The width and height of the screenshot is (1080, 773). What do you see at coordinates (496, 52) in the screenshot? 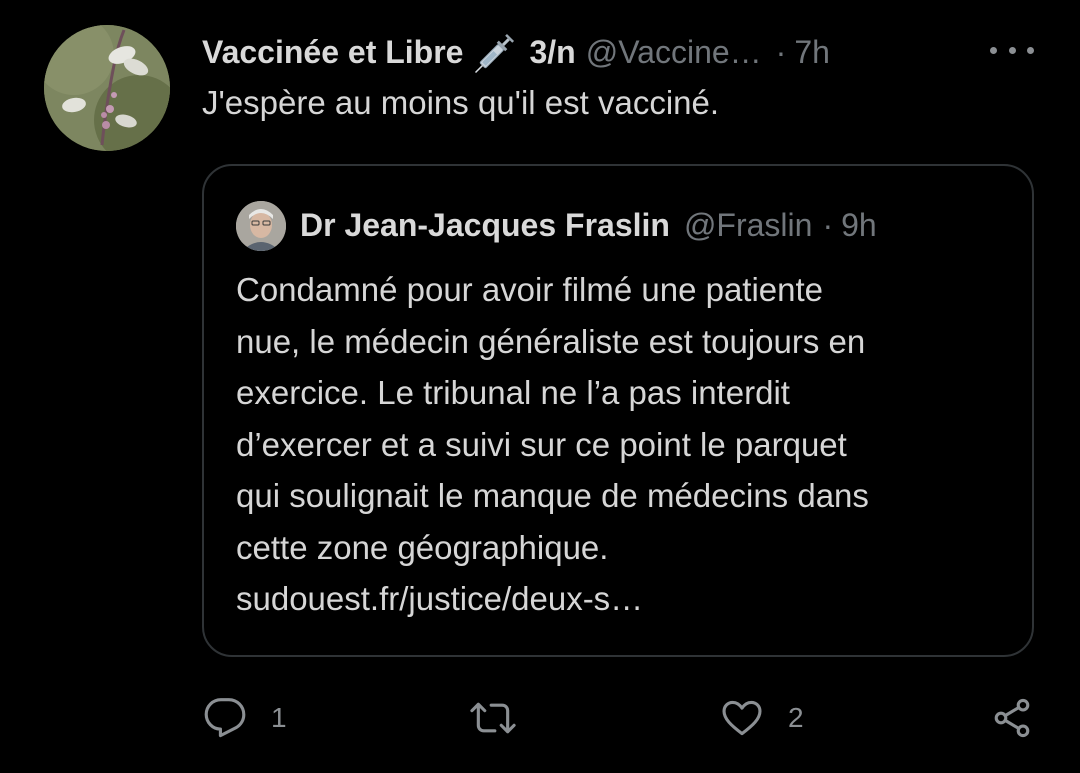
I see `syringe-icon` at bounding box center [496, 52].